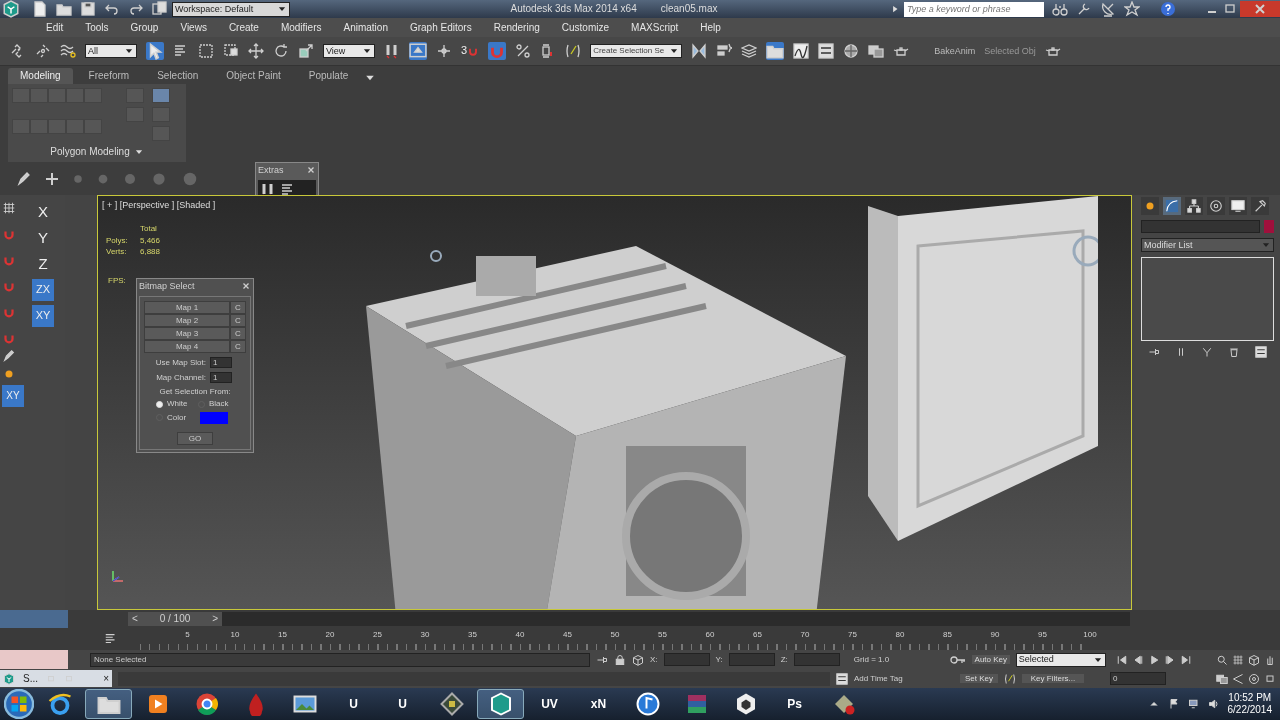  I want to click on hammer-tab, so click(1260, 206).